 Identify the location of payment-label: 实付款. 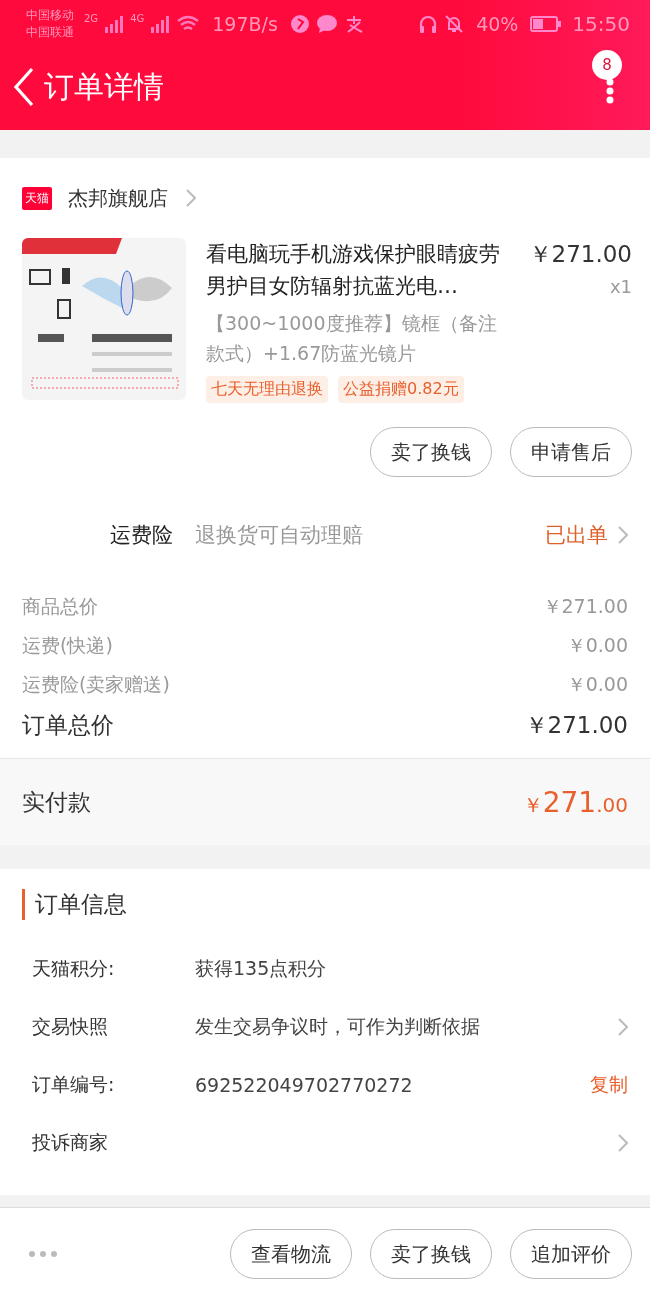
(56, 802).